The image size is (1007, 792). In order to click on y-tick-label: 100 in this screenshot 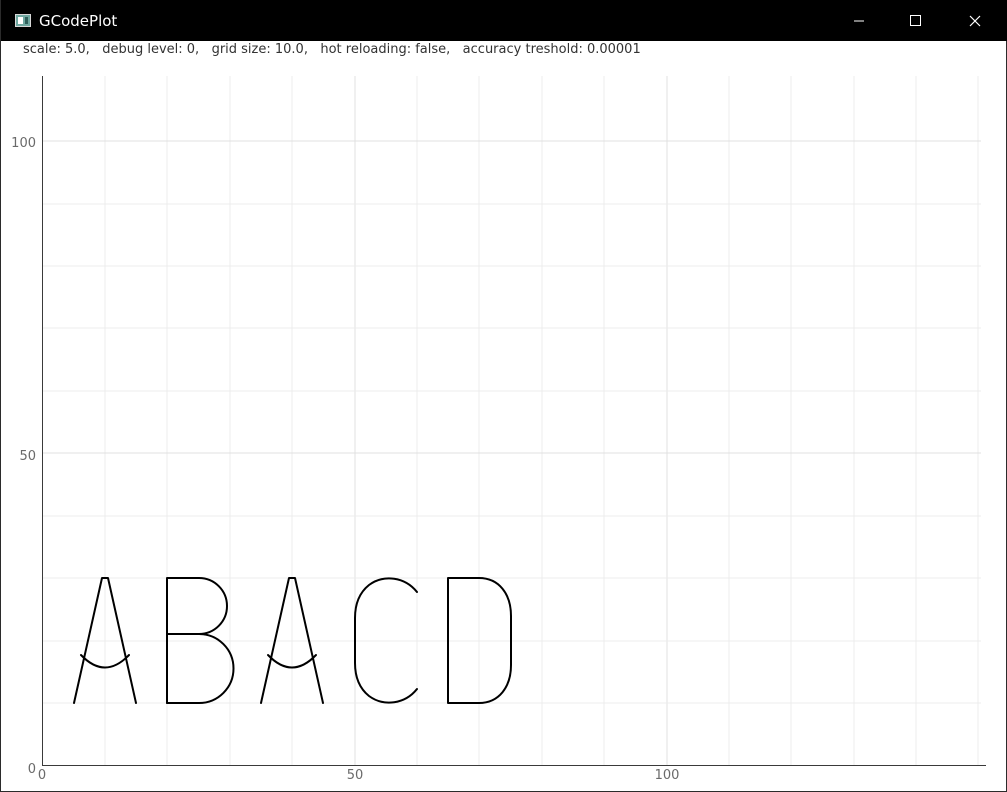, I will do `click(23, 143)`.